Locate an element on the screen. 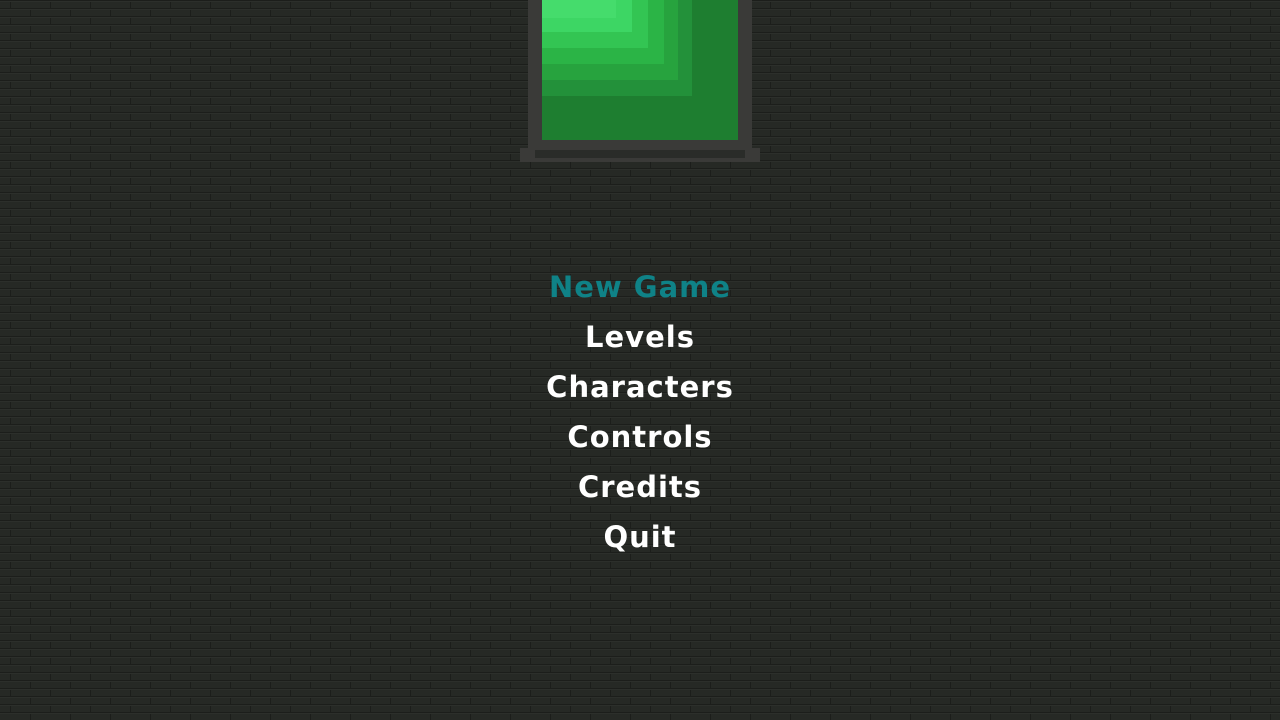  menu-item-quit: Quit is located at coordinates (640, 537).